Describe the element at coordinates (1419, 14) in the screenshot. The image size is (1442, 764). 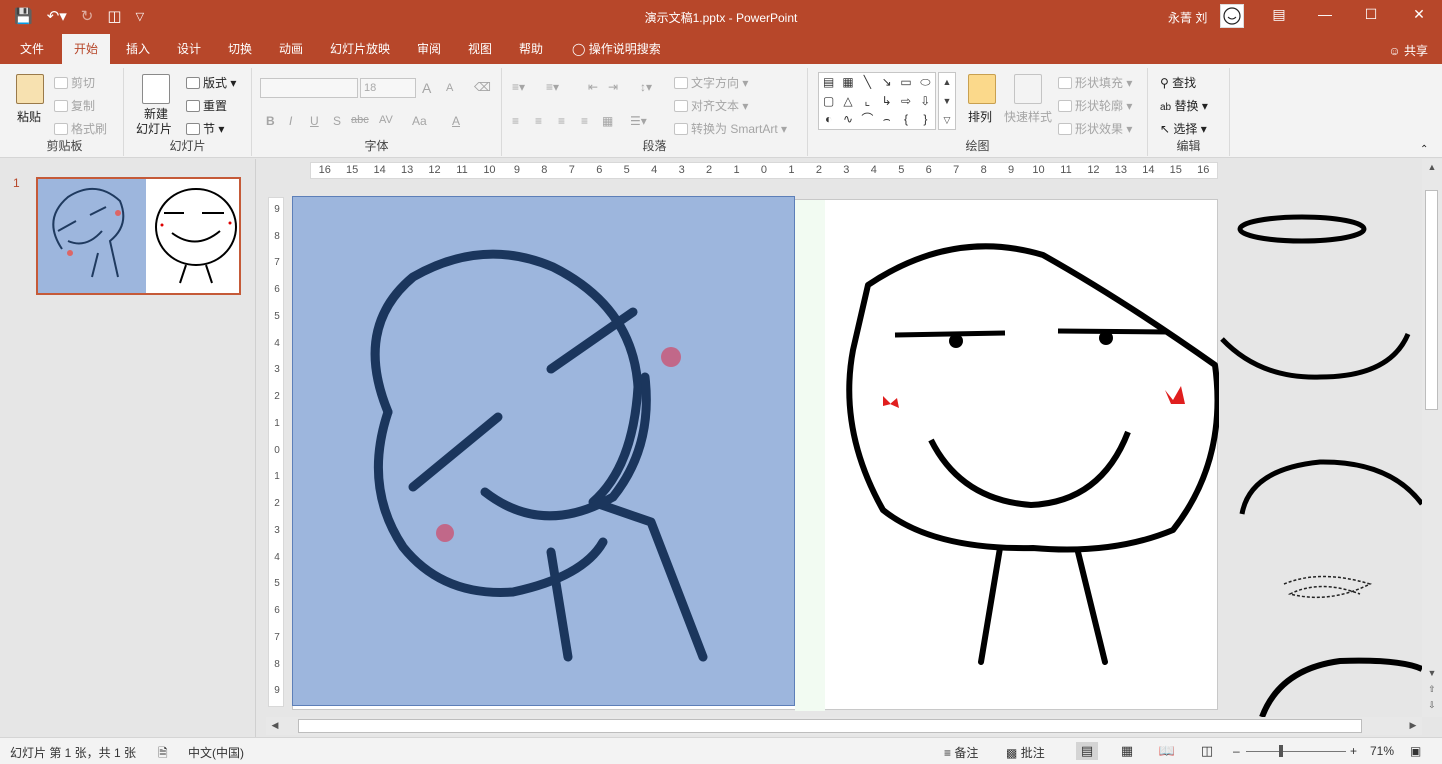
I see `close-icon: ✕` at that location.